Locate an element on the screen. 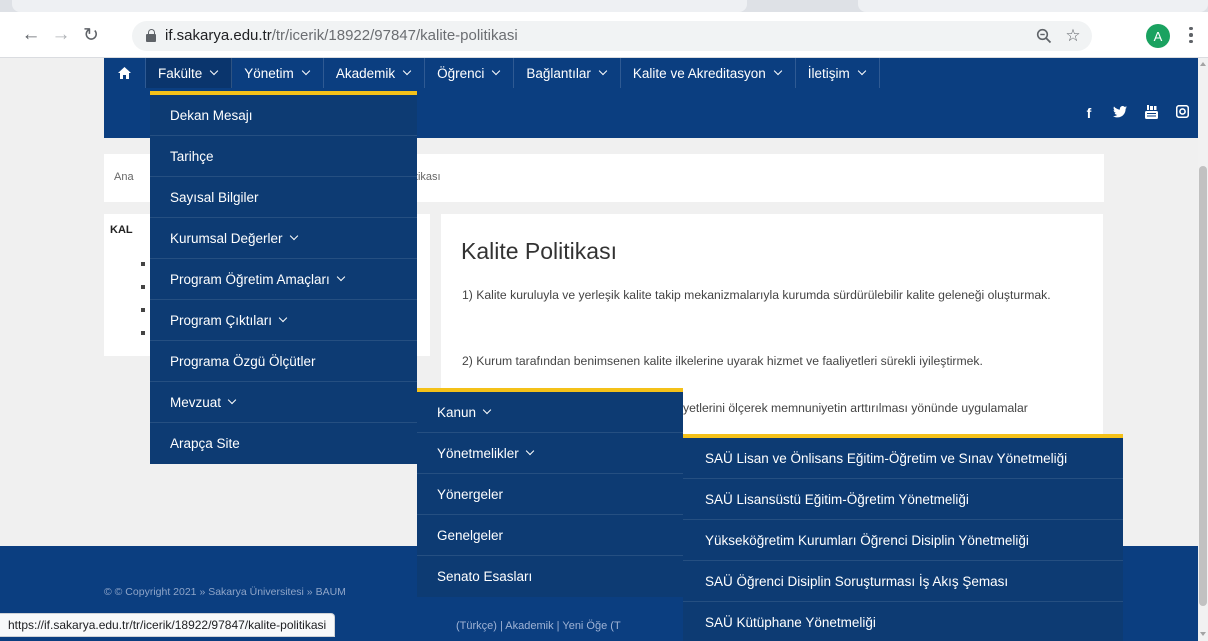 This screenshot has height=641, width=1208. page-title: Kalite Politikası is located at coordinates (539, 251).